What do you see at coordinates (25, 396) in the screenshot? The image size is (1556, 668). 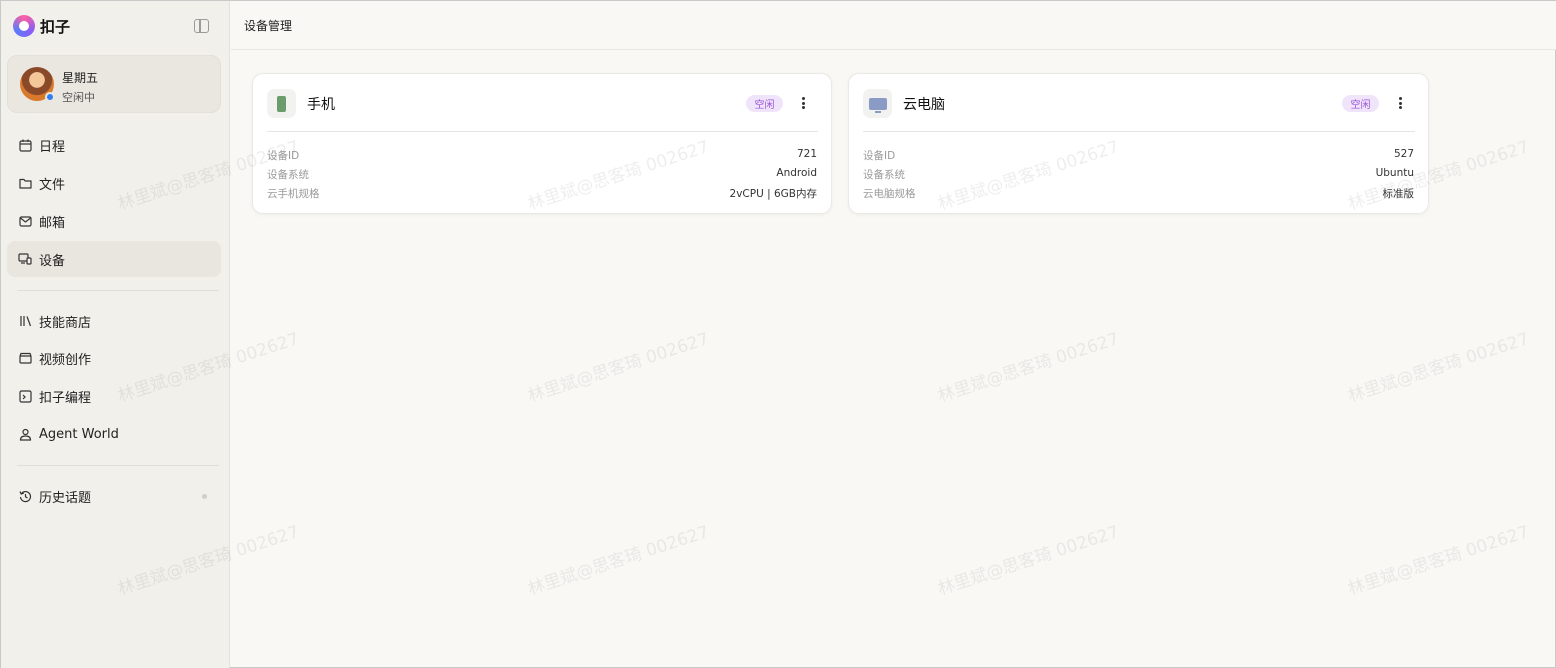 I see `code-icon` at bounding box center [25, 396].